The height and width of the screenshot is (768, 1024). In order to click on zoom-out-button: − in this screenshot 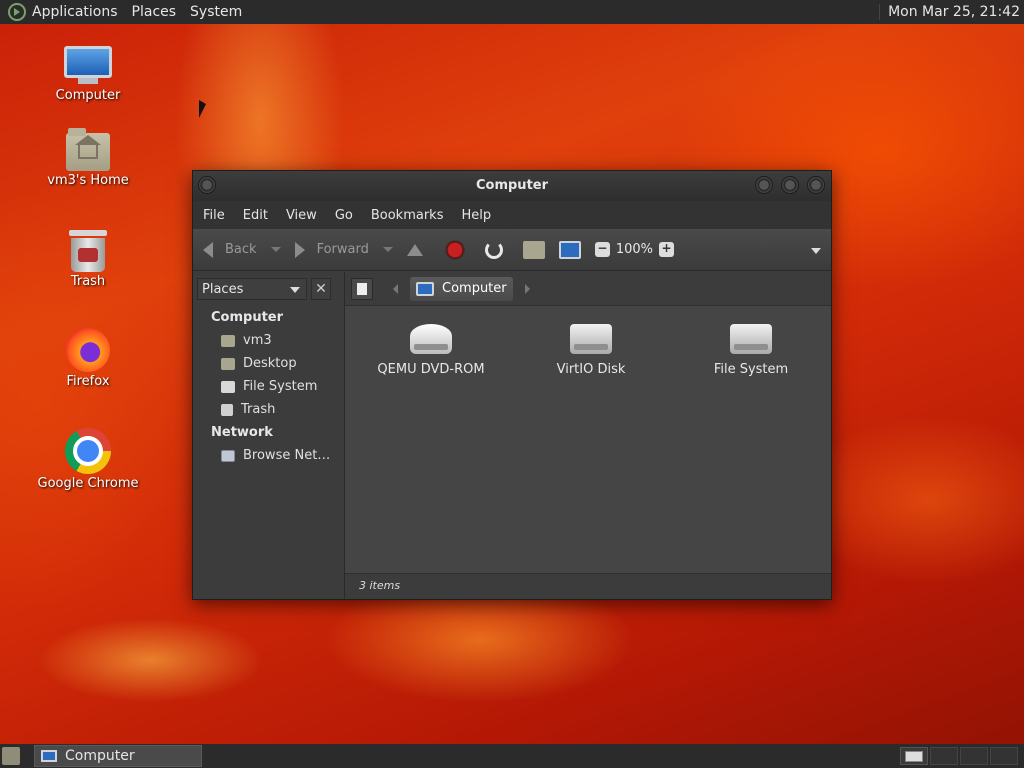, I will do `click(602, 249)`.